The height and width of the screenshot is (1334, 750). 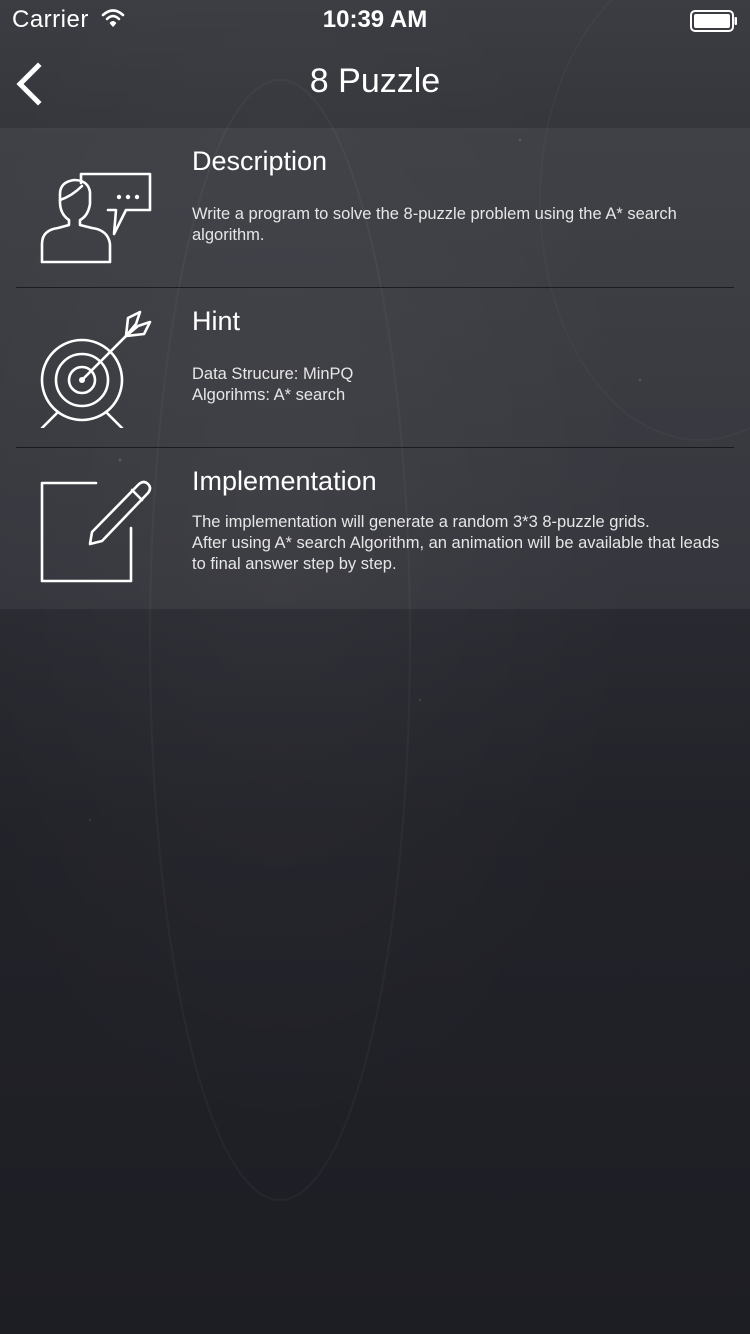 What do you see at coordinates (375, 81) in the screenshot?
I see `page-title: 8 Puzzle` at bounding box center [375, 81].